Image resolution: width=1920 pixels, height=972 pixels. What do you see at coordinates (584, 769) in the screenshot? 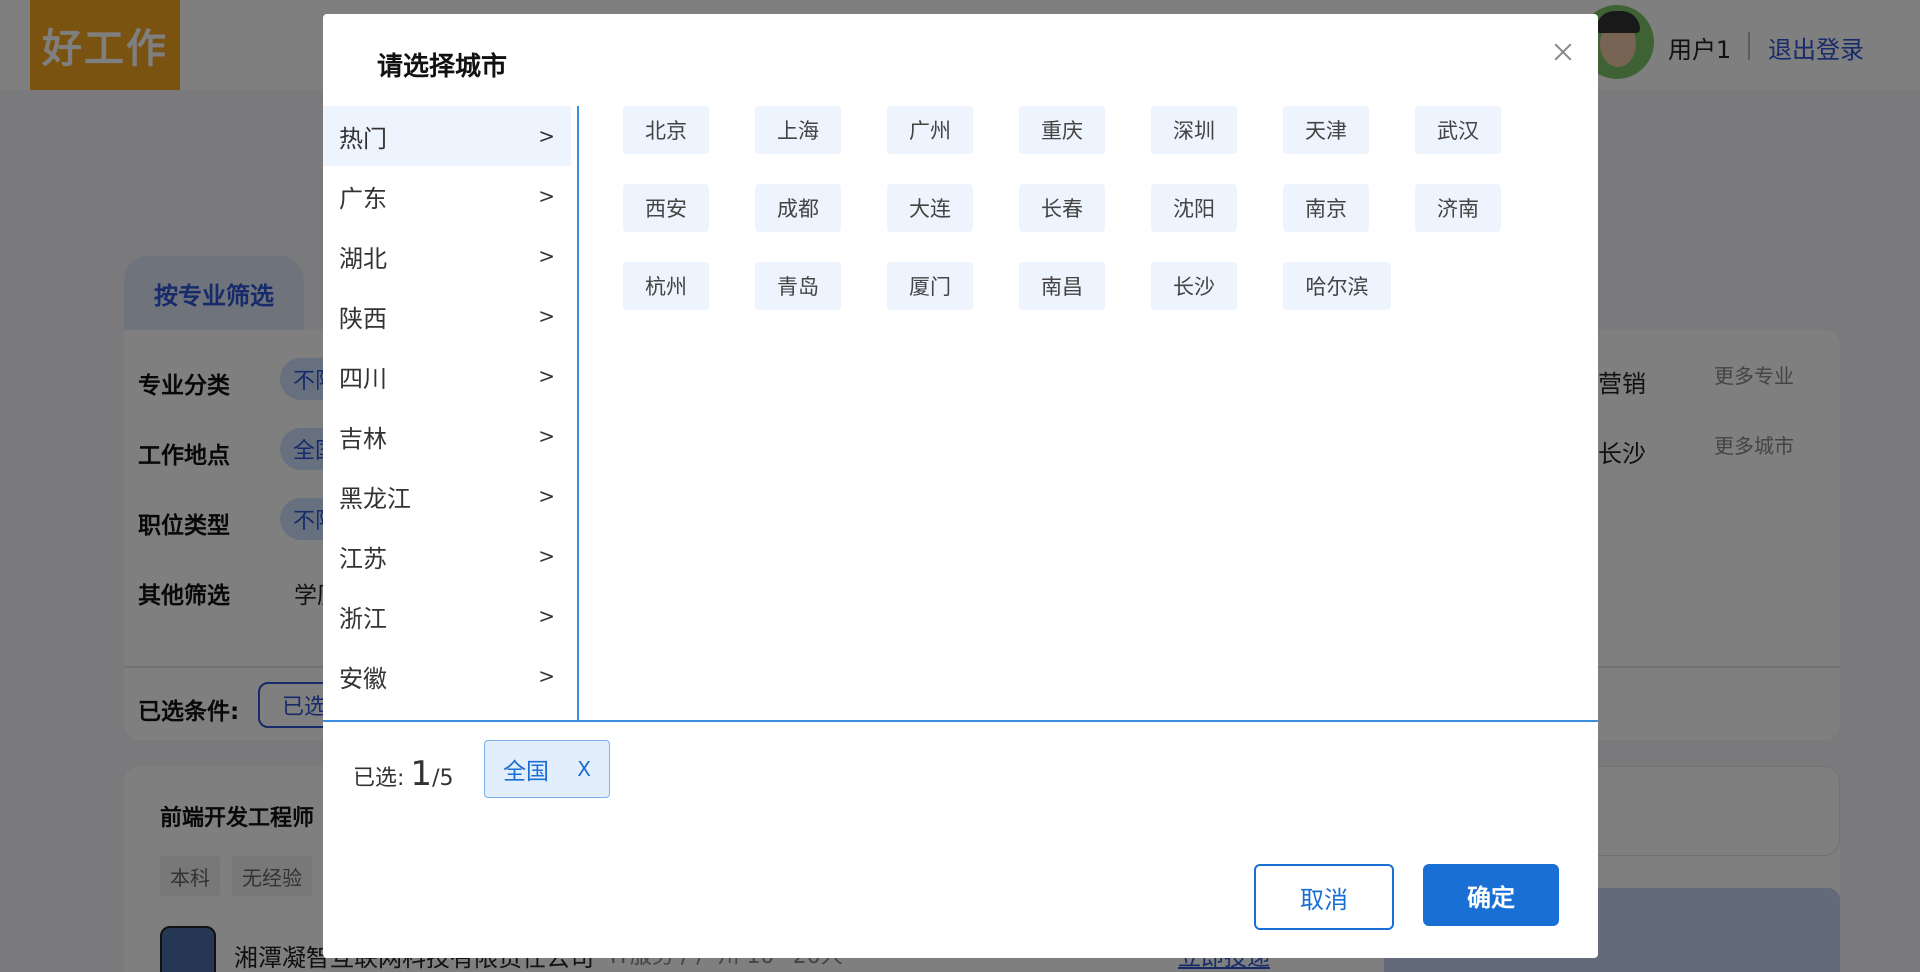
I see `remove-icon: X` at bounding box center [584, 769].